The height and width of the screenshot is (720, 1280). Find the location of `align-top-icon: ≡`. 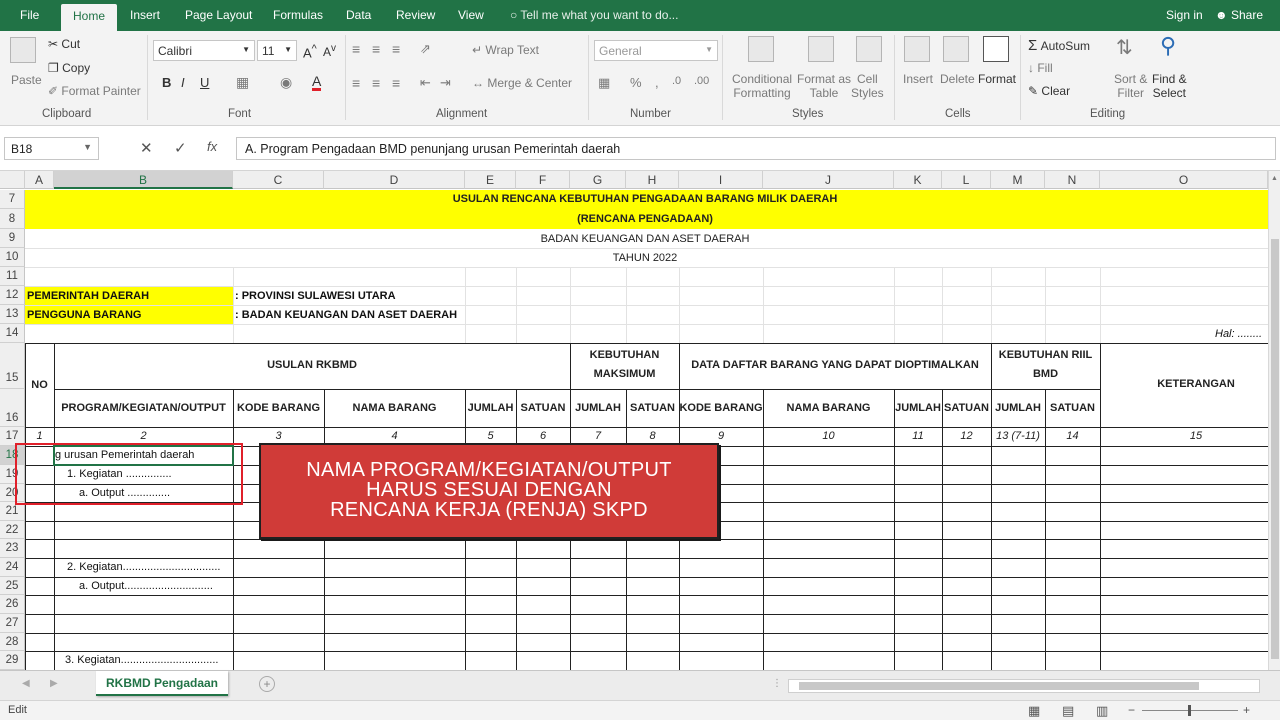

align-top-icon: ≡ is located at coordinates (356, 49).